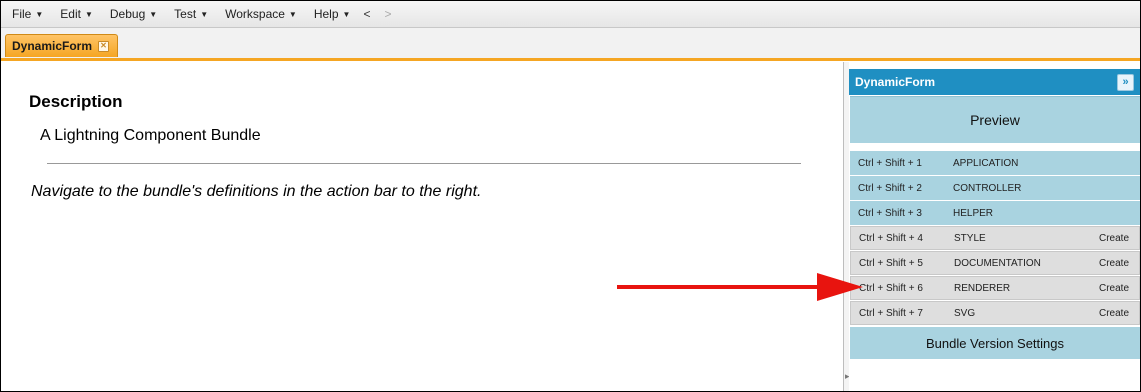 The width and height of the screenshot is (1141, 392). What do you see at coordinates (366, 14) in the screenshot?
I see `back-button: <` at bounding box center [366, 14].